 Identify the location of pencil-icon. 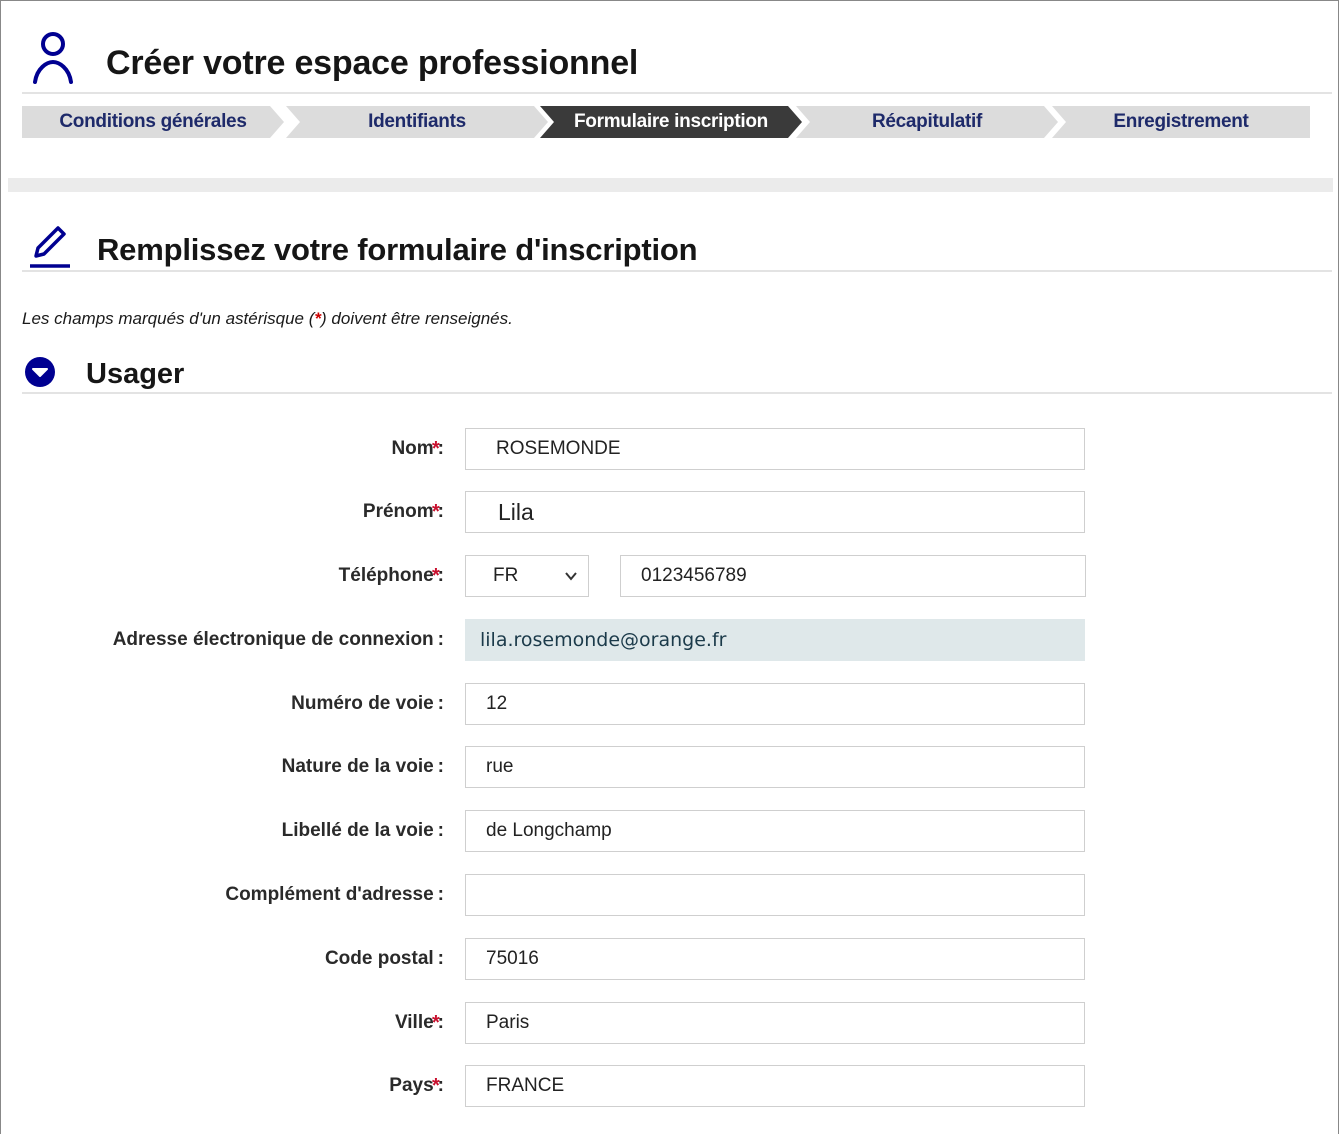
(50, 247).